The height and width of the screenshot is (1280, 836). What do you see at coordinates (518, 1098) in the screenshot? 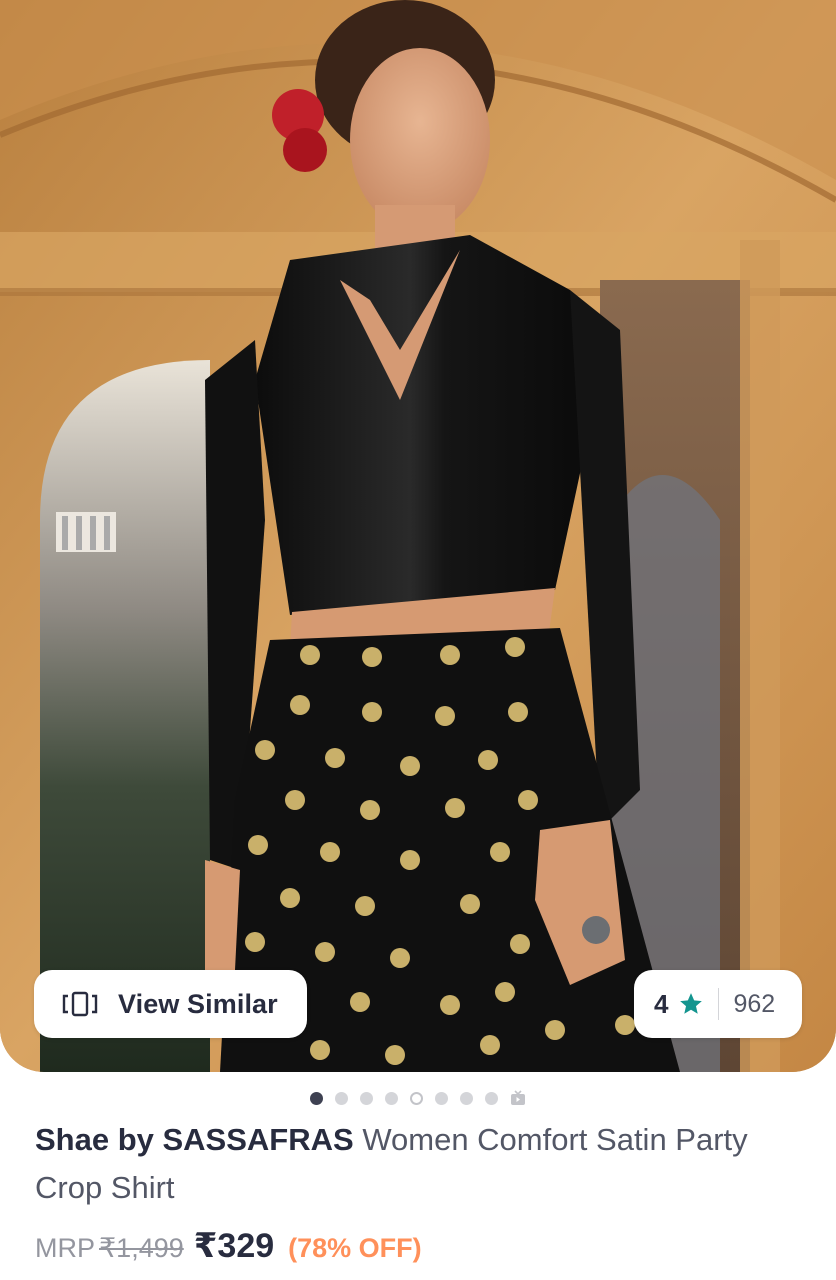
I see `video-dot-icon` at bounding box center [518, 1098].